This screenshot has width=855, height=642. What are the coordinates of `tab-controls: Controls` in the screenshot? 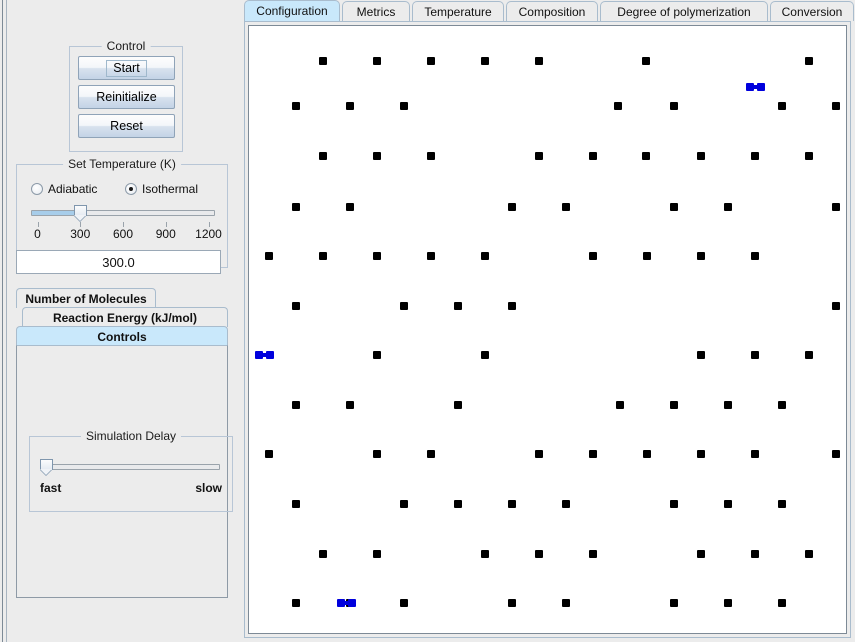 It's located at (122, 336).